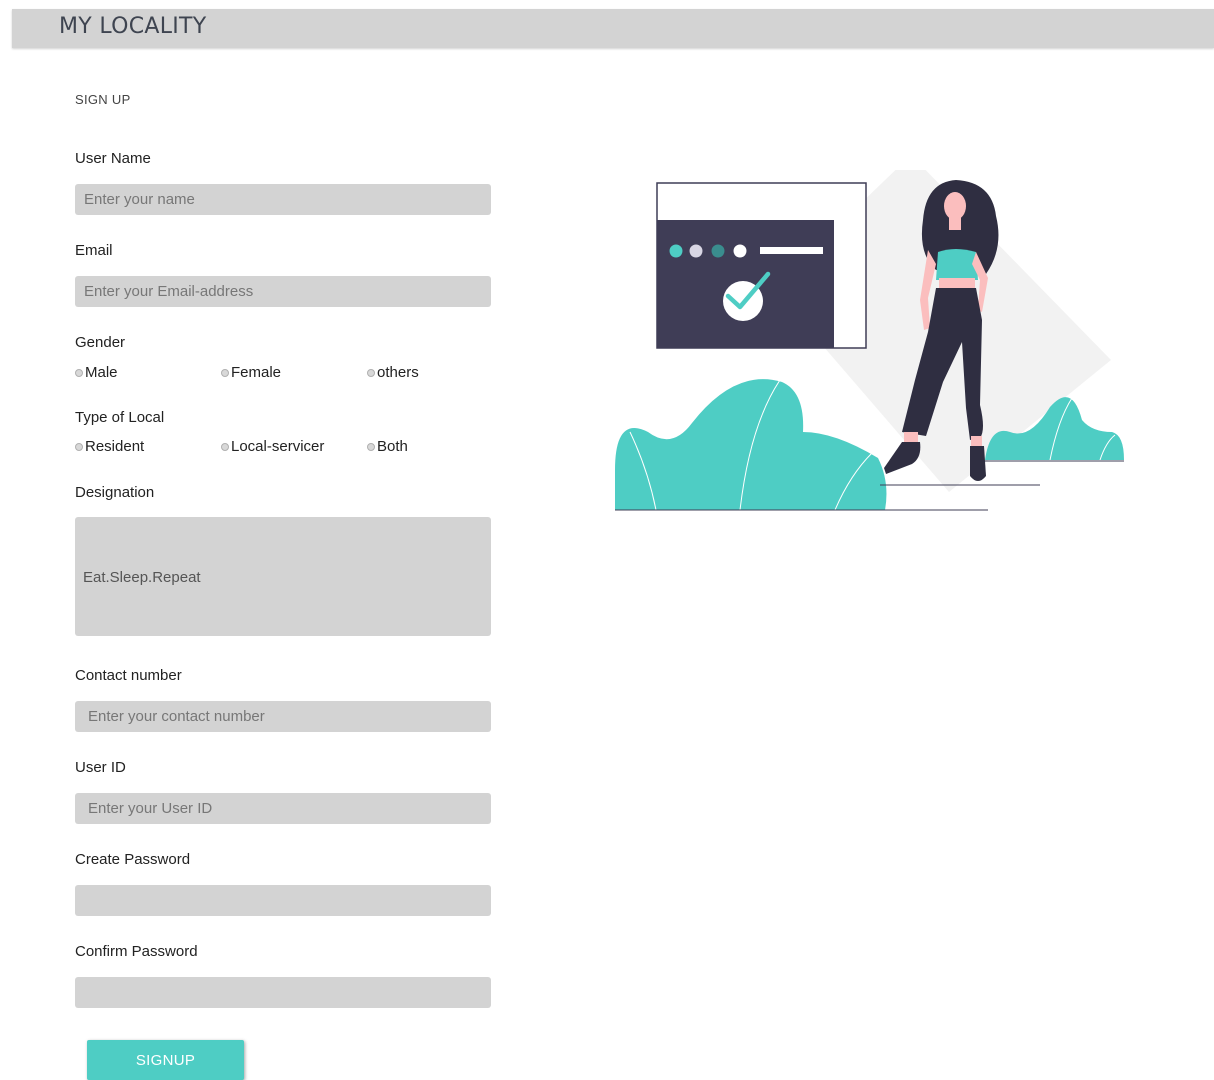 This screenshot has height=1080, width=1214. I want to click on woman-neck, so click(955, 223).